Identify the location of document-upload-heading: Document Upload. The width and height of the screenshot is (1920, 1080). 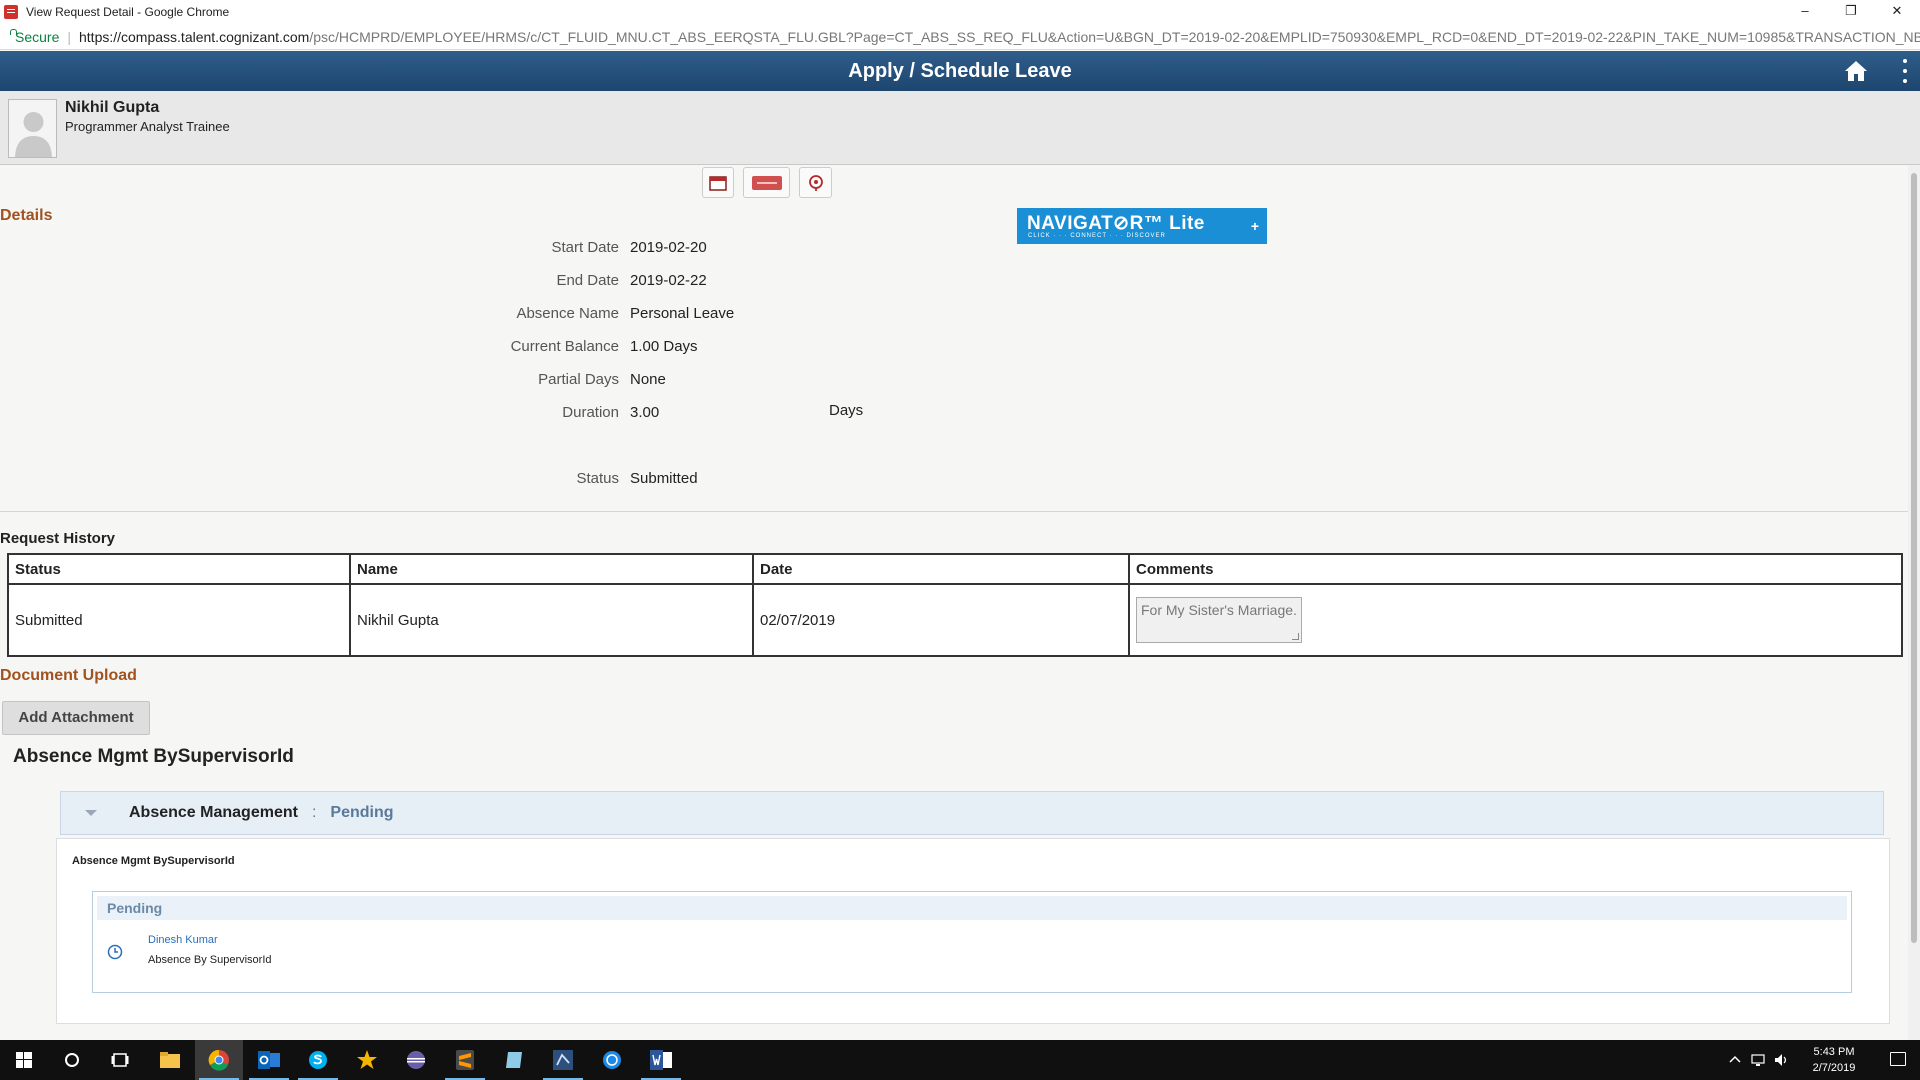
(68, 675).